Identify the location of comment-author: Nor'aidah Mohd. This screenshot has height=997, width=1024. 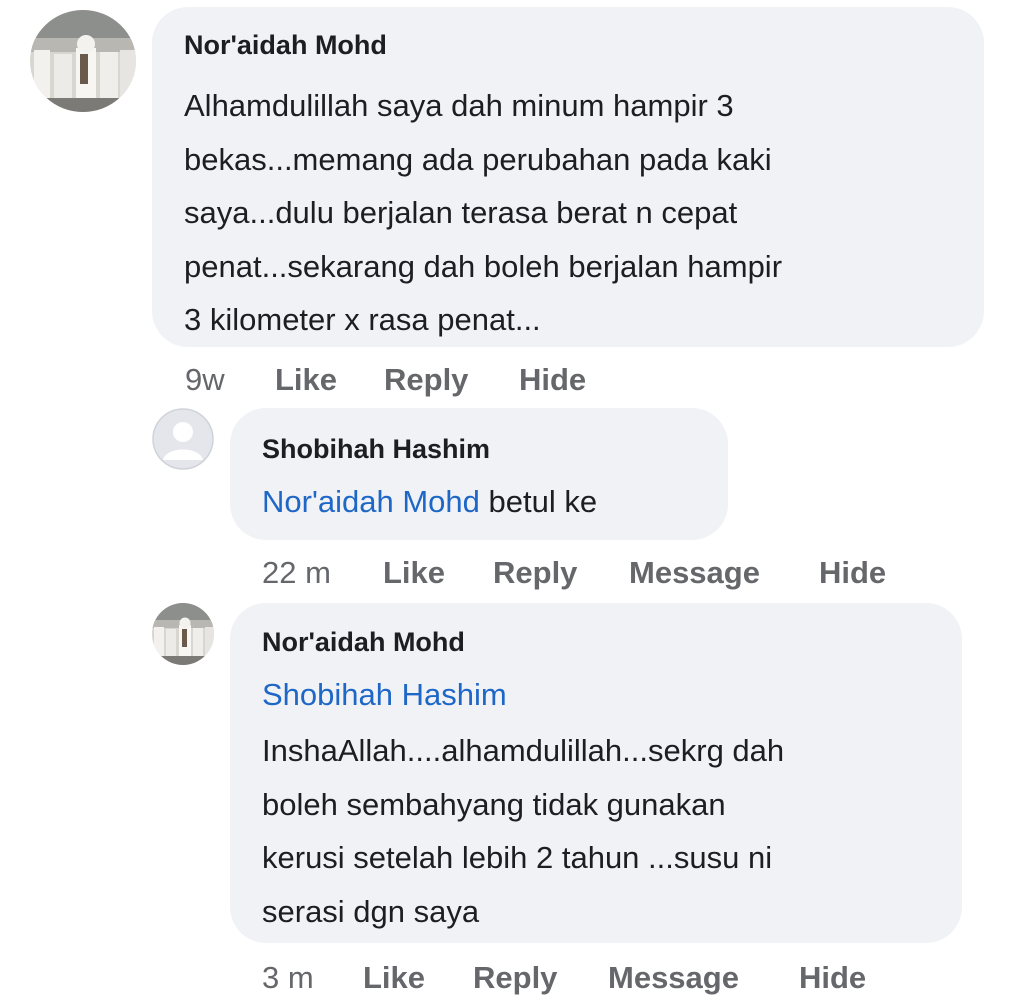
(285, 45).